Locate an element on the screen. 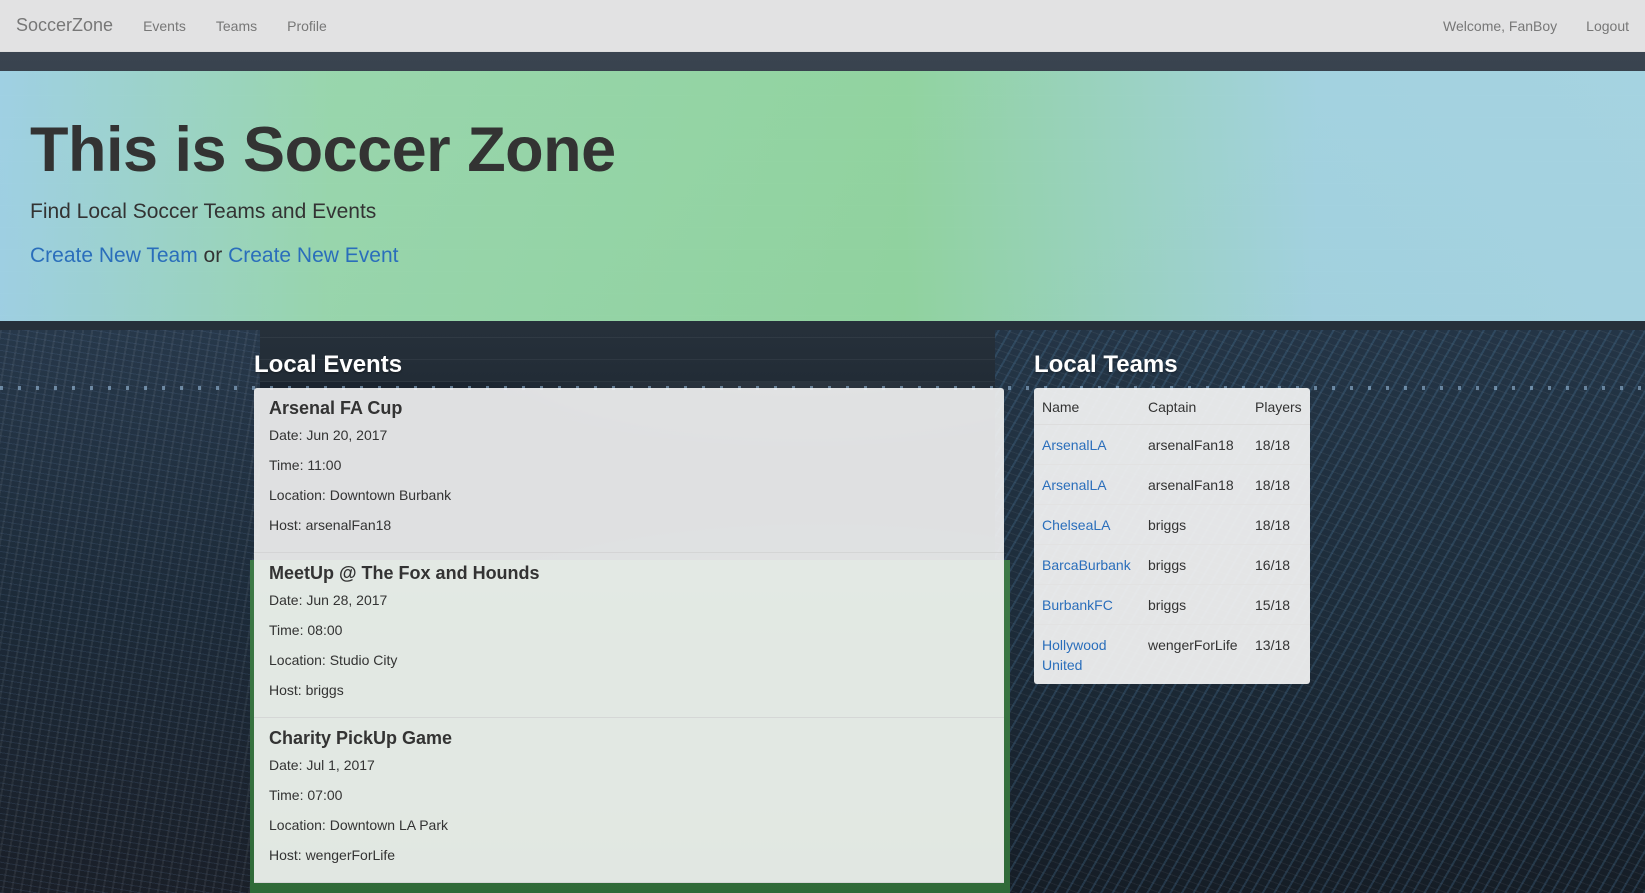  event-location: Location: Downtown LA Park is located at coordinates (358, 825).